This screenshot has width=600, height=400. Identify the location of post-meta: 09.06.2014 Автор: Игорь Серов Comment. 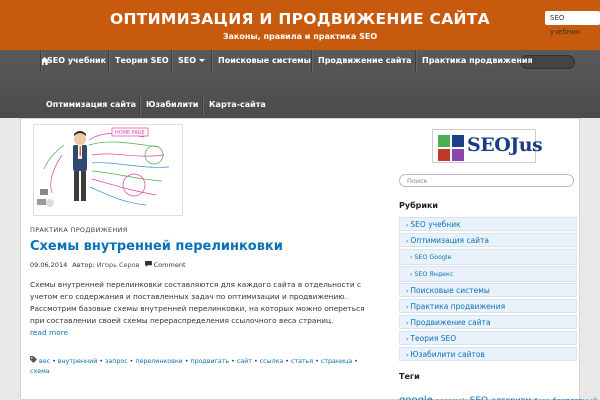
(108, 265).